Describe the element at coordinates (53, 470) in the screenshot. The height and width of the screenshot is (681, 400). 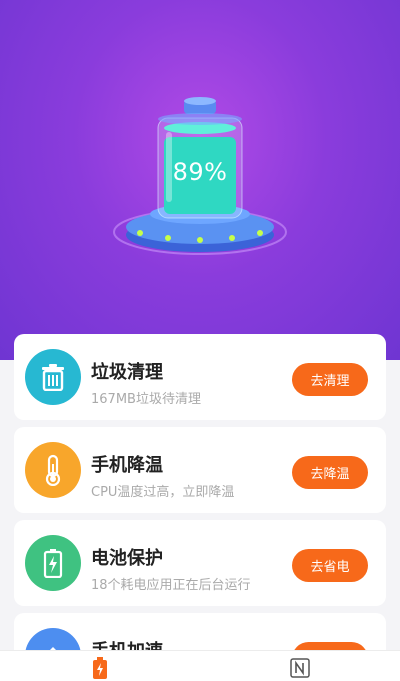
I see `thermometer-icon` at that location.